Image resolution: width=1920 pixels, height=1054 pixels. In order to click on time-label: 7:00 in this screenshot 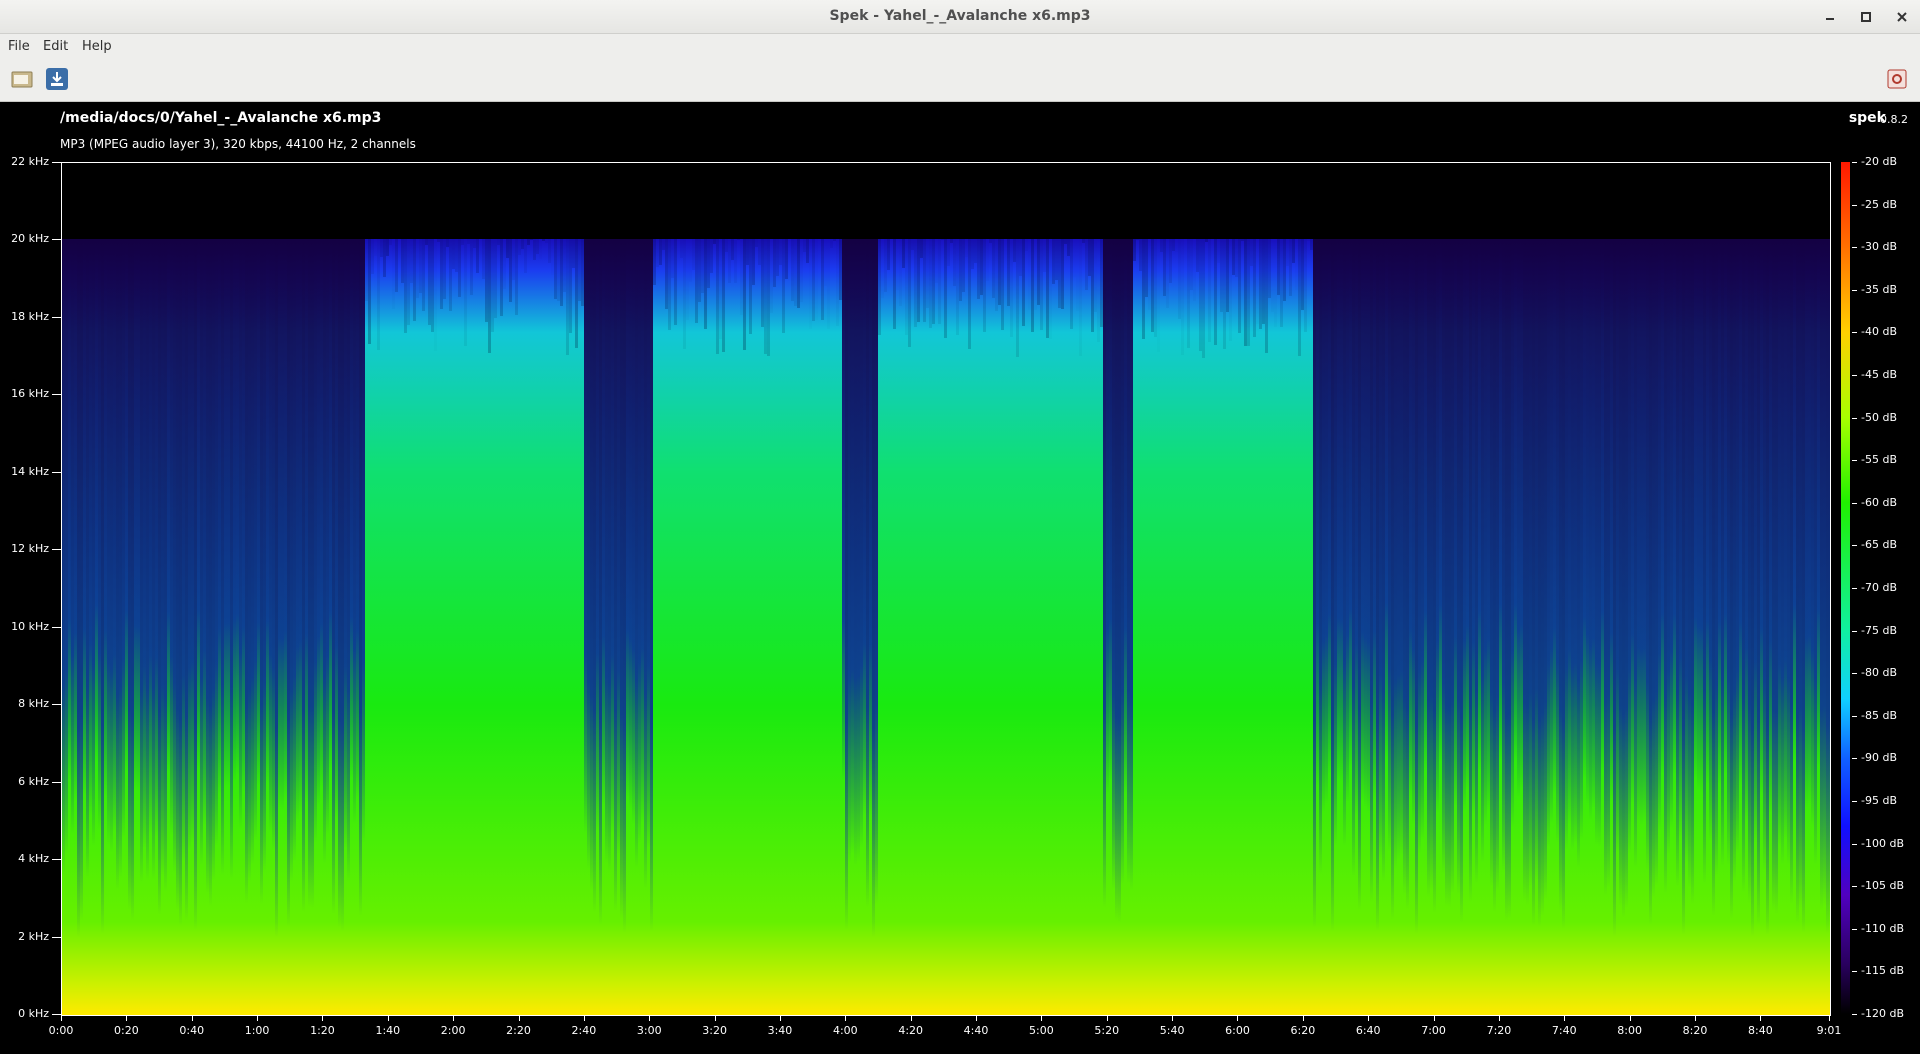, I will do `click(1433, 1030)`.